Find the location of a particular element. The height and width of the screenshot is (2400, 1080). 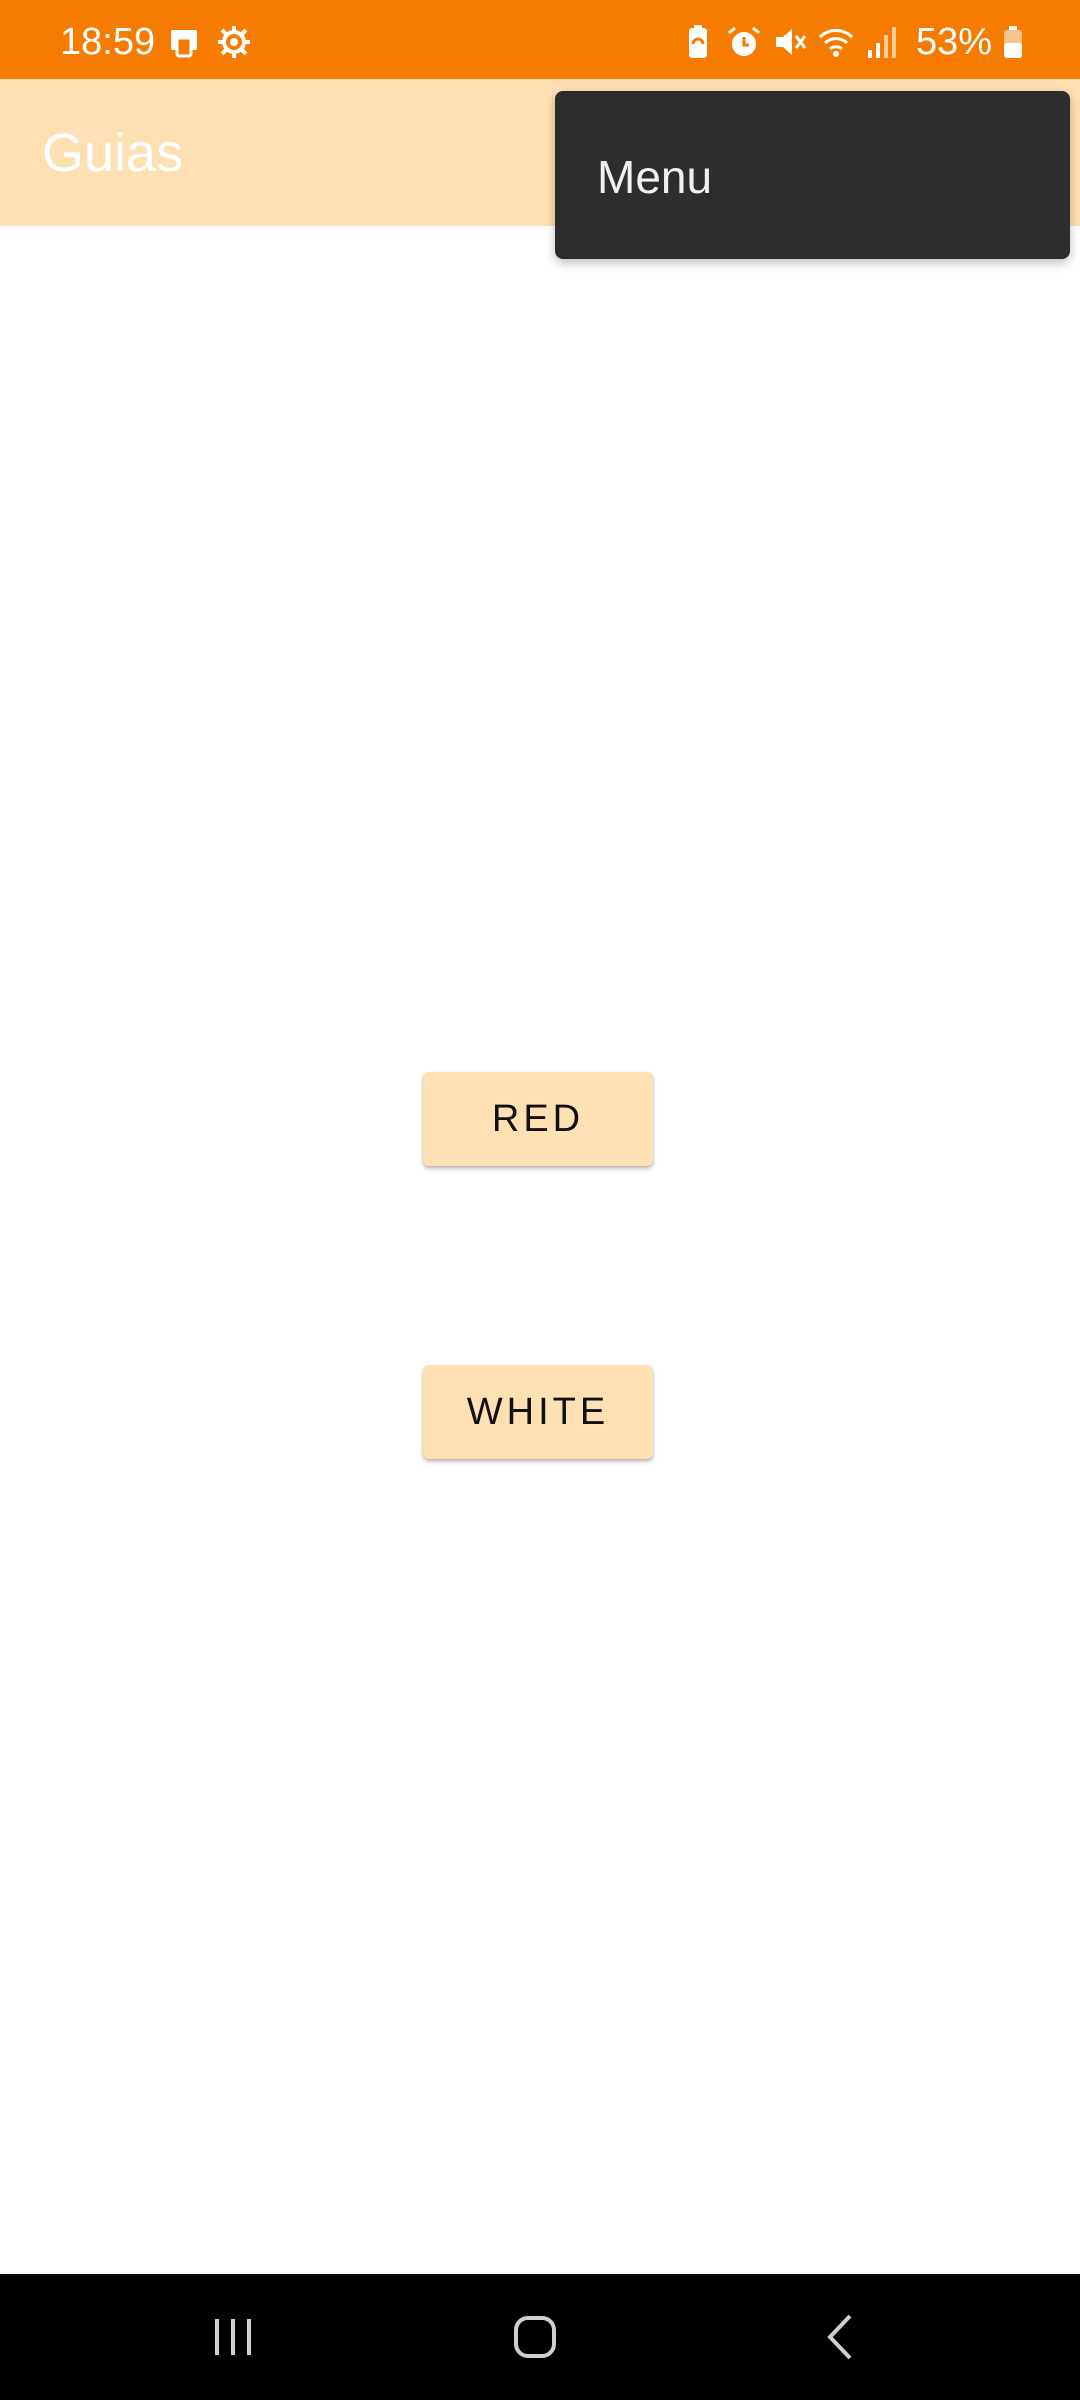

recents-icon is located at coordinates (233, 2337).